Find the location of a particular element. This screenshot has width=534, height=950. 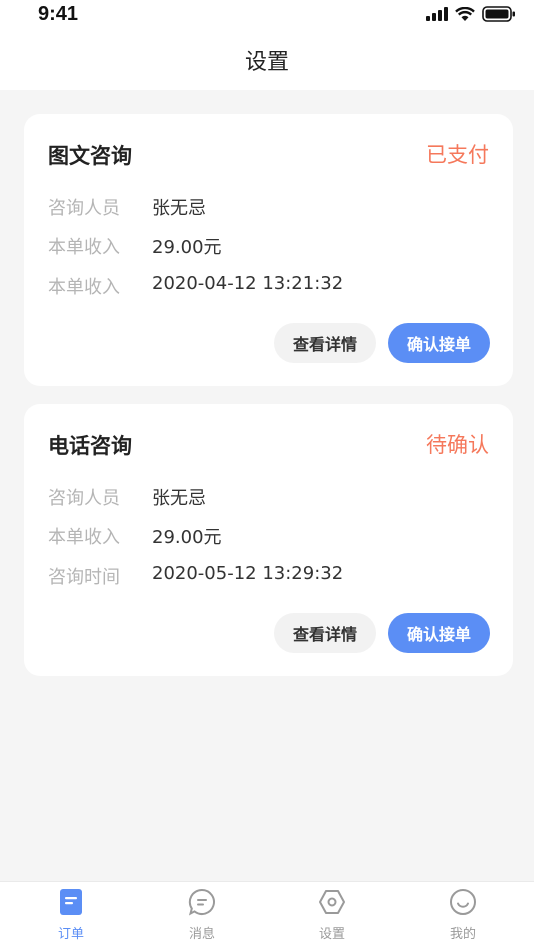

tab-label: 订单 is located at coordinates (70, 934).